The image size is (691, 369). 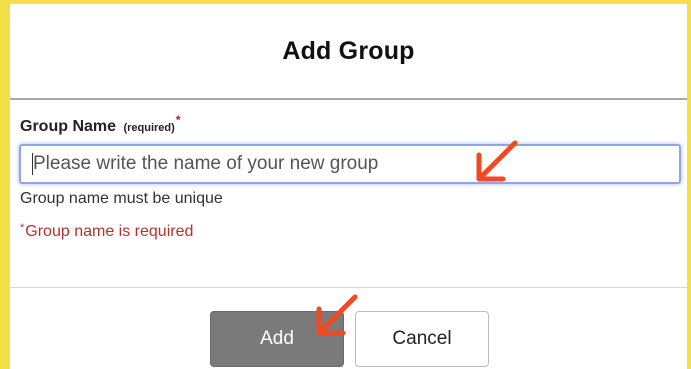 What do you see at coordinates (32, 164) in the screenshot?
I see `text-caret` at bounding box center [32, 164].